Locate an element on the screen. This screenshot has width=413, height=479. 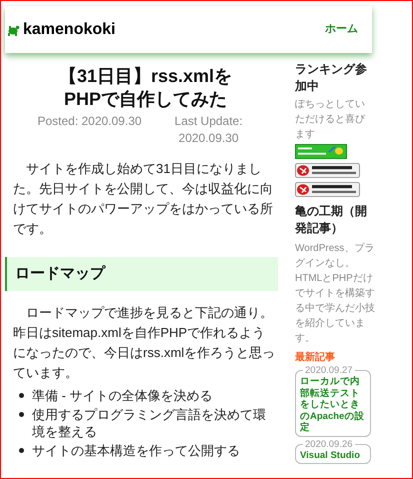
bullet-item: 準備 - サイトの全体像を決める is located at coordinates (122, 395).